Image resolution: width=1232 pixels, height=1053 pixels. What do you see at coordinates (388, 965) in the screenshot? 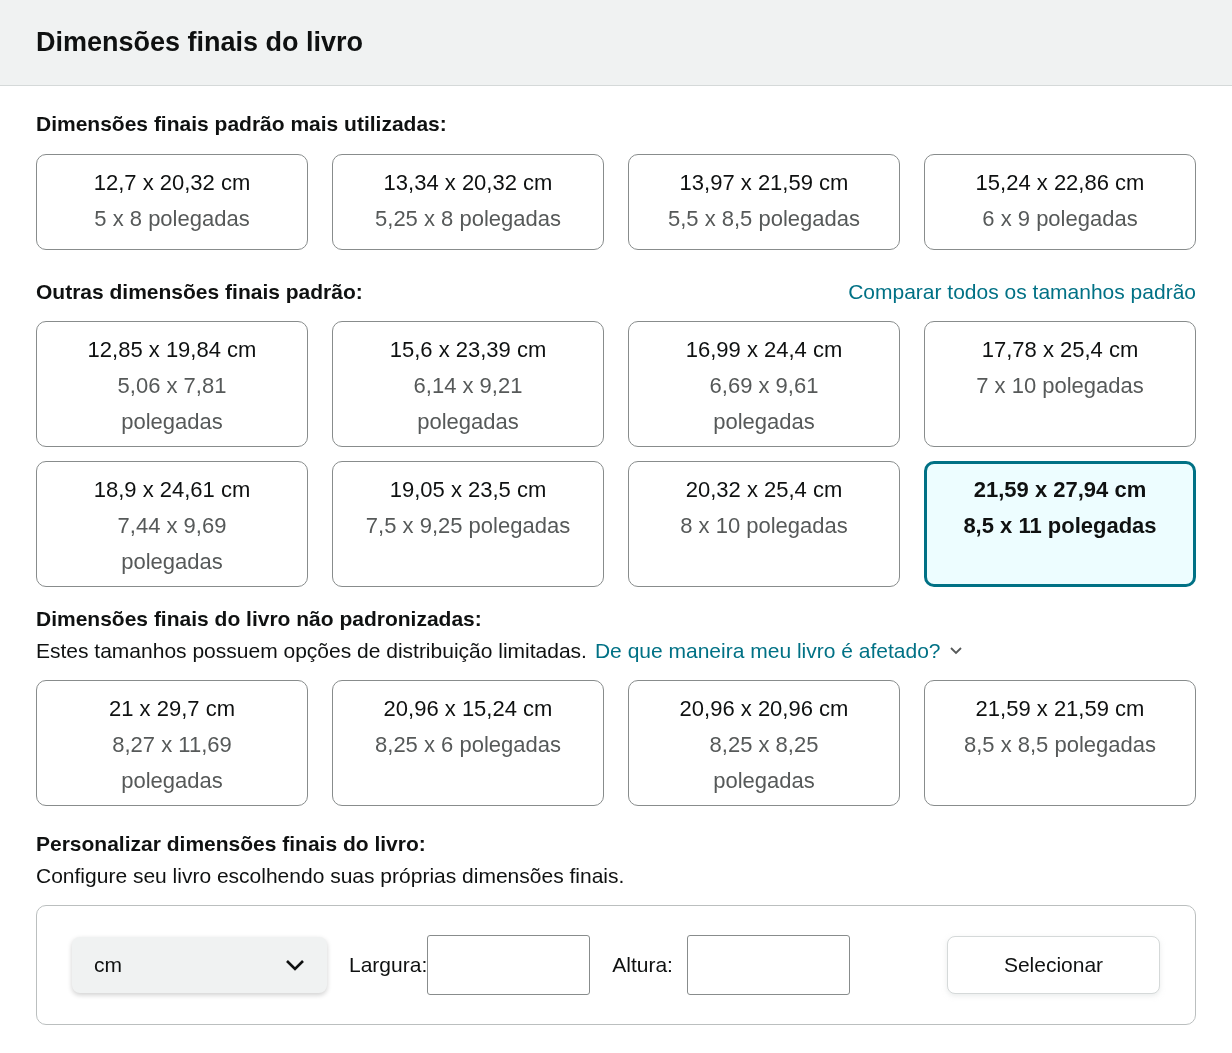
I see `width-label: Largura:` at bounding box center [388, 965].